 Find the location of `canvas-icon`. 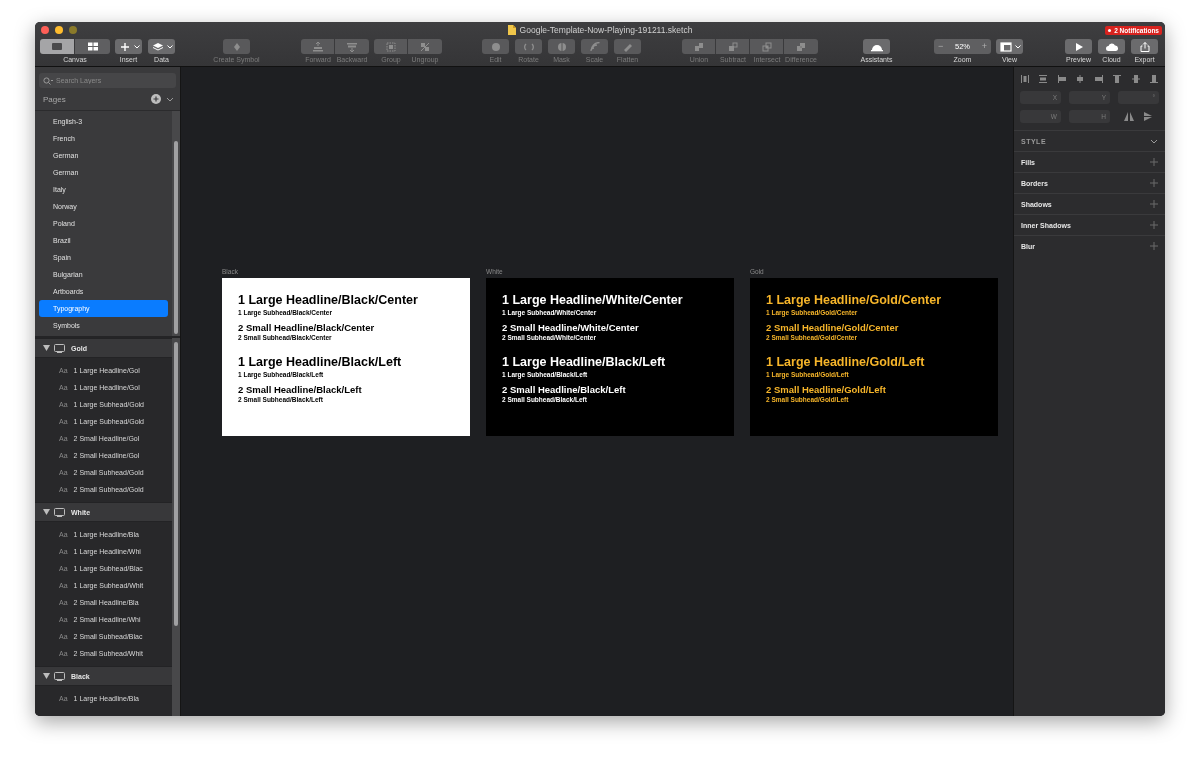

canvas-icon is located at coordinates (57, 46).